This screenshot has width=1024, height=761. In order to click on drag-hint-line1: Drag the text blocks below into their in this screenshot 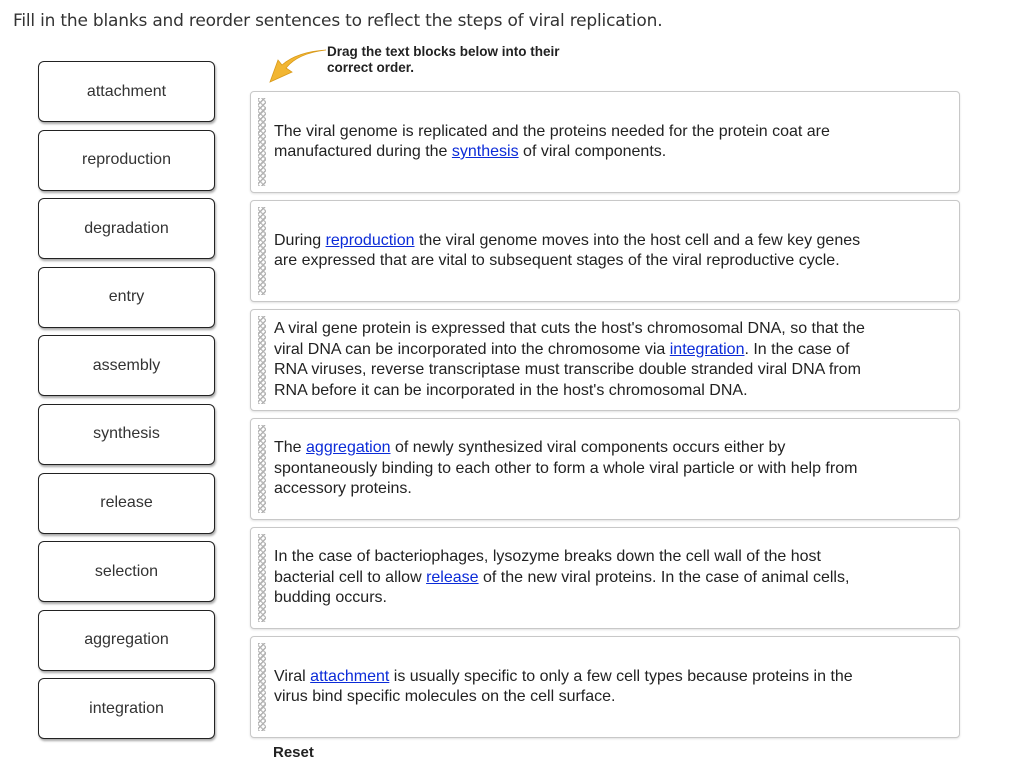, I will do `click(443, 51)`.